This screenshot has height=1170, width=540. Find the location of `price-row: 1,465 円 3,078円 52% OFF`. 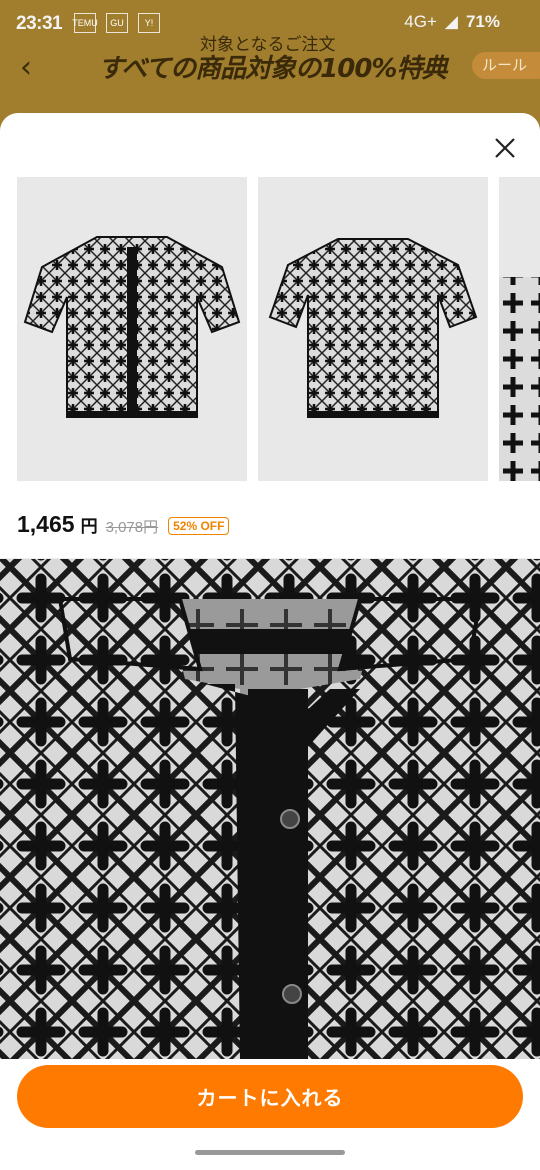

price-row: 1,465 円 3,078円 52% OFF is located at coordinates (123, 524).